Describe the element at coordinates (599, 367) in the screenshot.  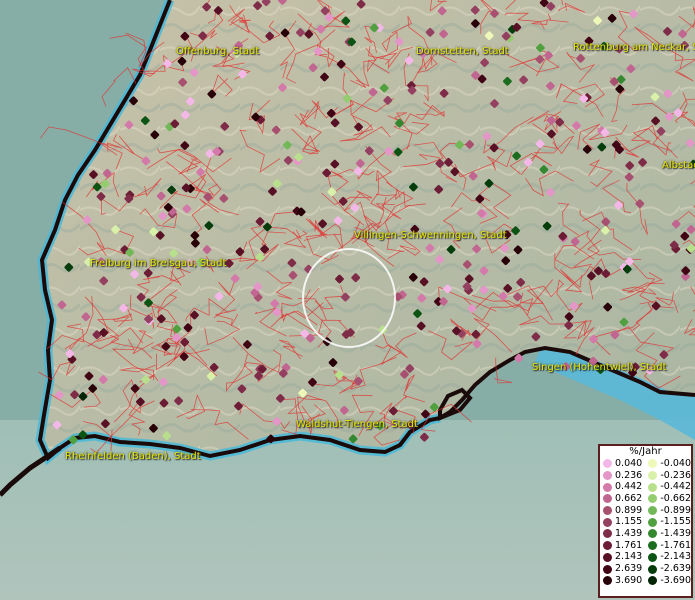
I see `city-label-singen: Singen (Hohentwiel), Stadt` at that location.